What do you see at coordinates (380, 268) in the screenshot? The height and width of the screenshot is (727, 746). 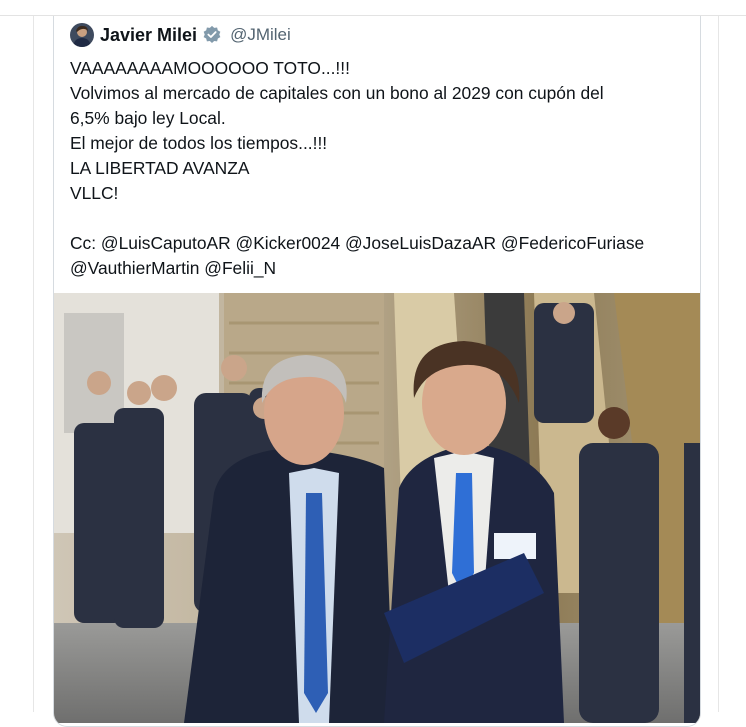 I see `tweet-line-mentions: @VauthierMartin @Felii_N` at bounding box center [380, 268].